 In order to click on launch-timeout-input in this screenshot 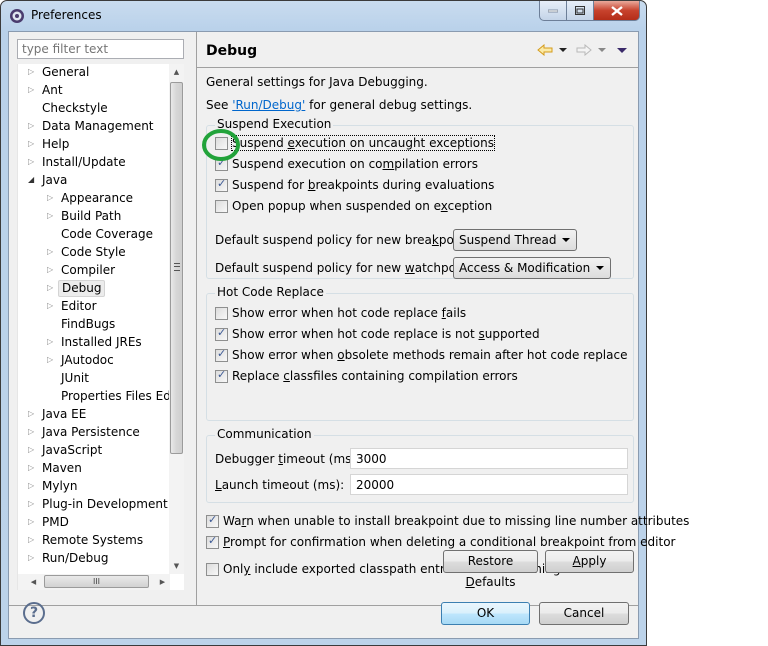, I will do `click(489, 484)`.